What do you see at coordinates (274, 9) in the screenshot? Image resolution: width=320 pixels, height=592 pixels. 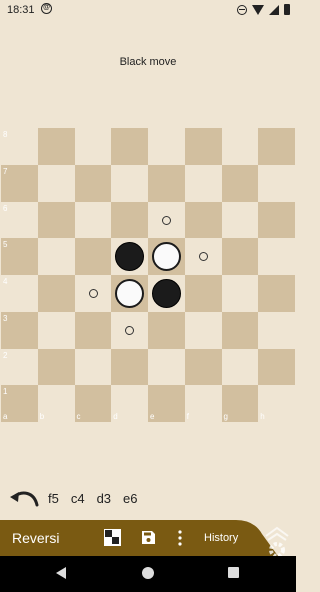 I see `cell-signal-icon` at bounding box center [274, 9].